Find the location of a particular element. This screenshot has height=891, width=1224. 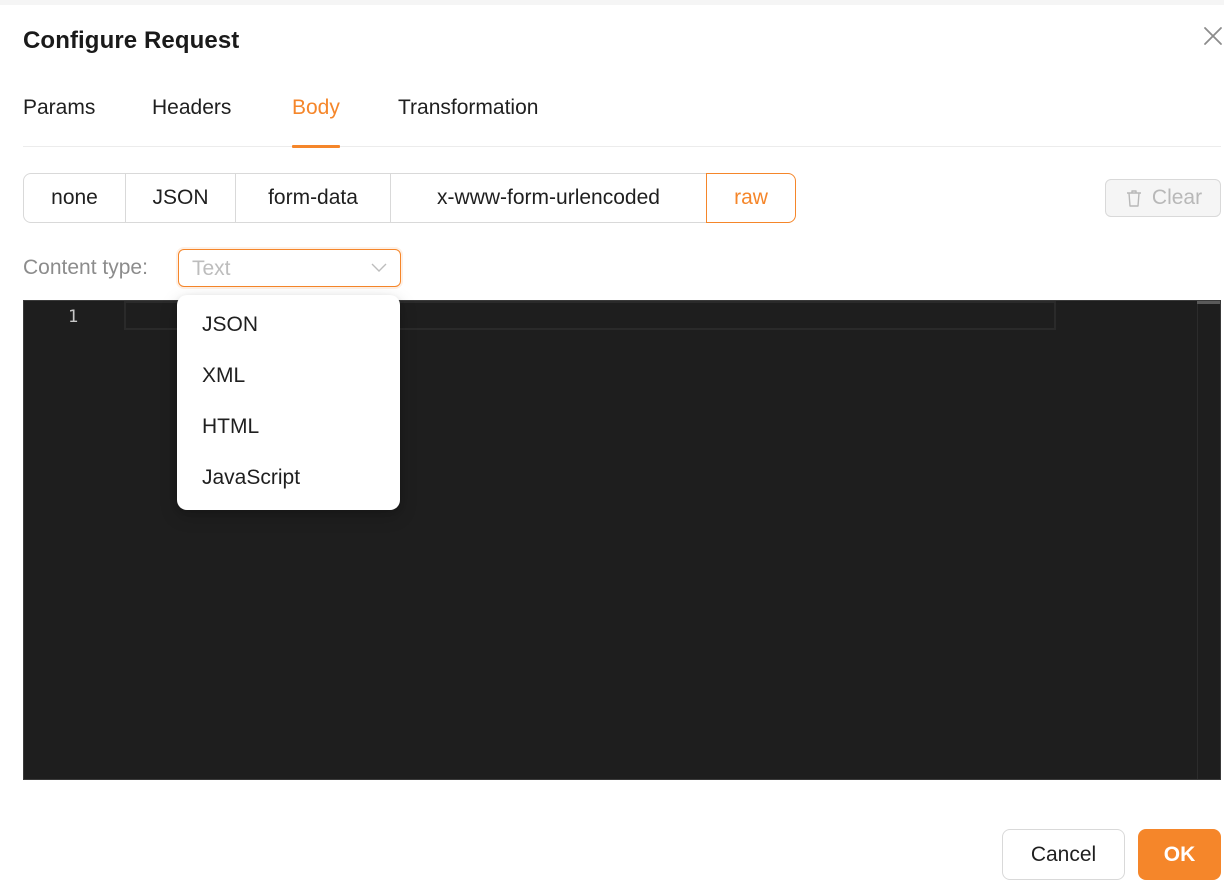

body-type-raw-label: raw is located at coordinates (751, 197).